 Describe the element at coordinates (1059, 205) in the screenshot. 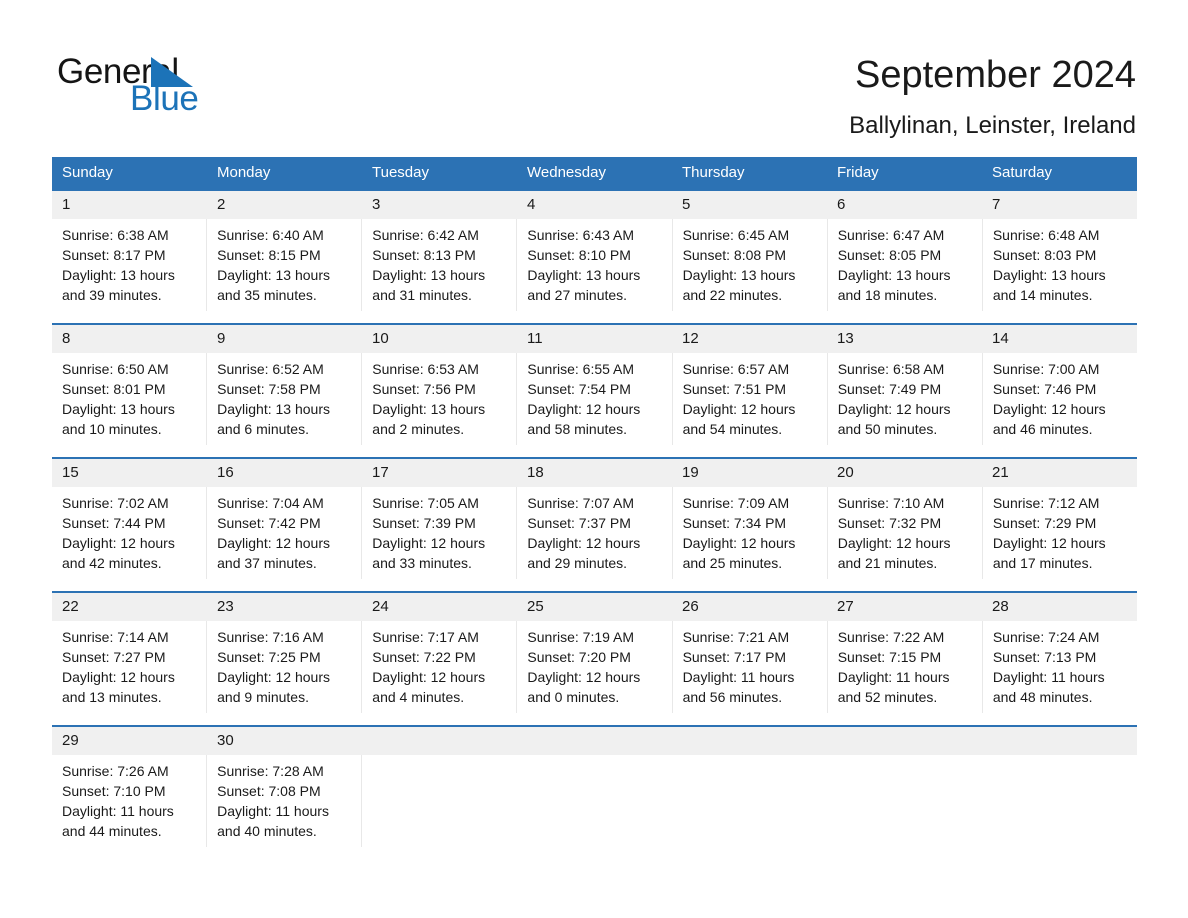

I see `day-number: 7` at that location.